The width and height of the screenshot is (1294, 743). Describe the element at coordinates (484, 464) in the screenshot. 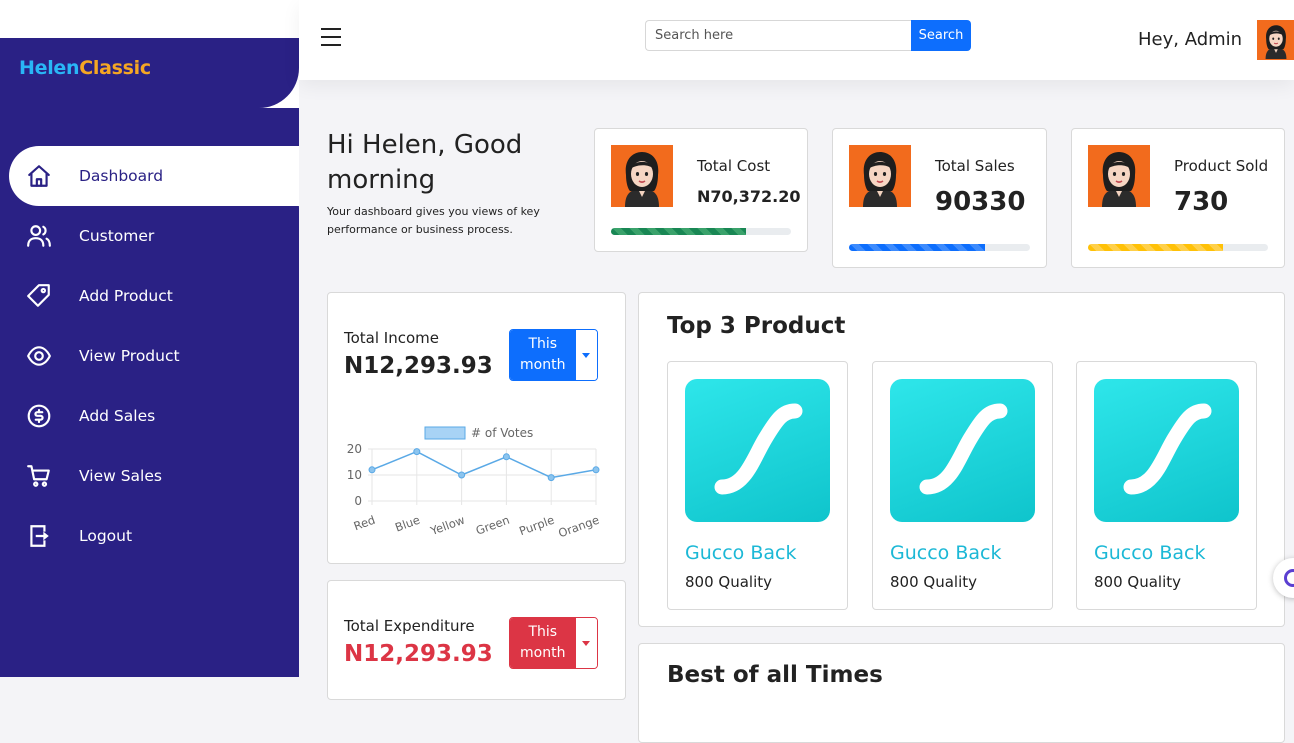

I see `chart-series-line` at that location.